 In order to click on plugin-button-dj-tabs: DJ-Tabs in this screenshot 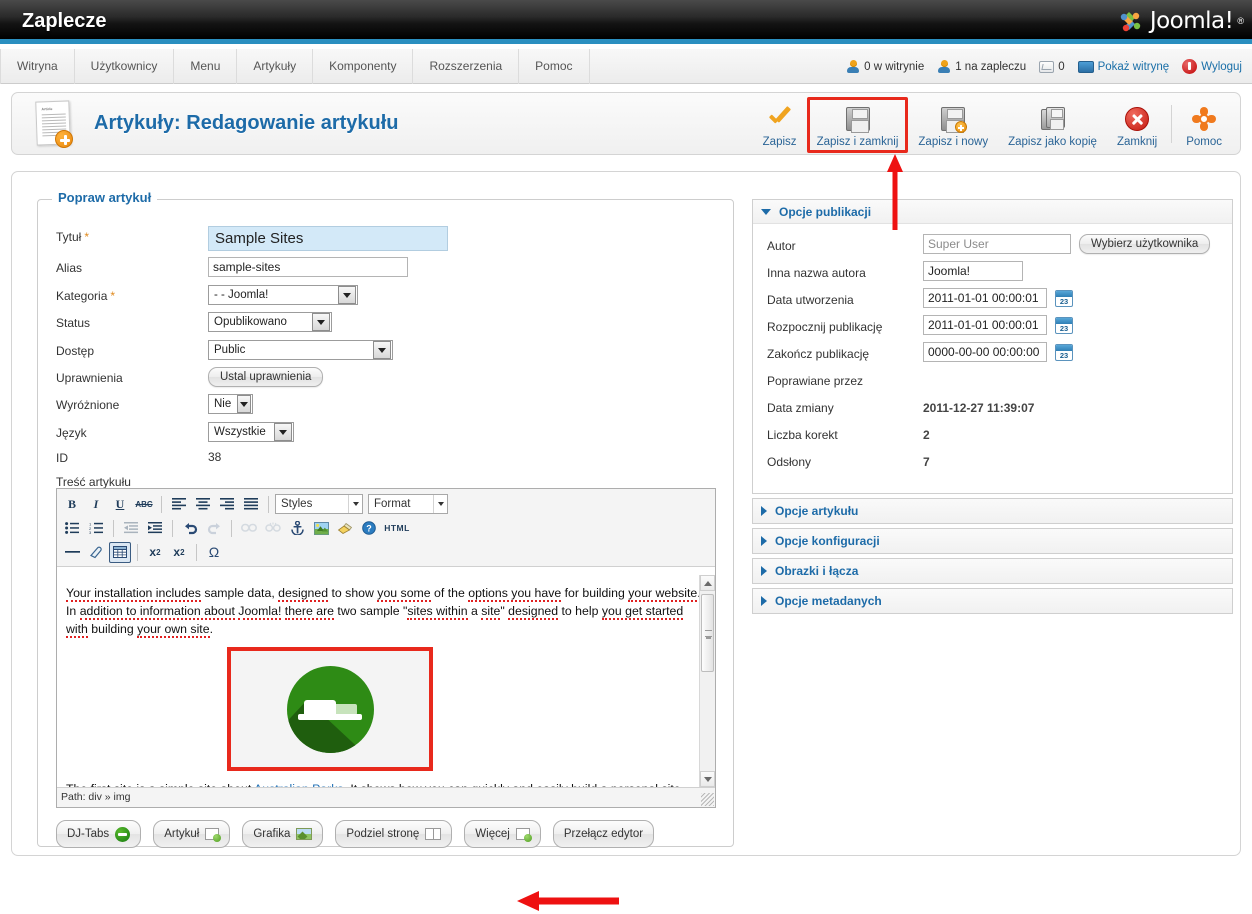, I will do `click(99, 834)`.